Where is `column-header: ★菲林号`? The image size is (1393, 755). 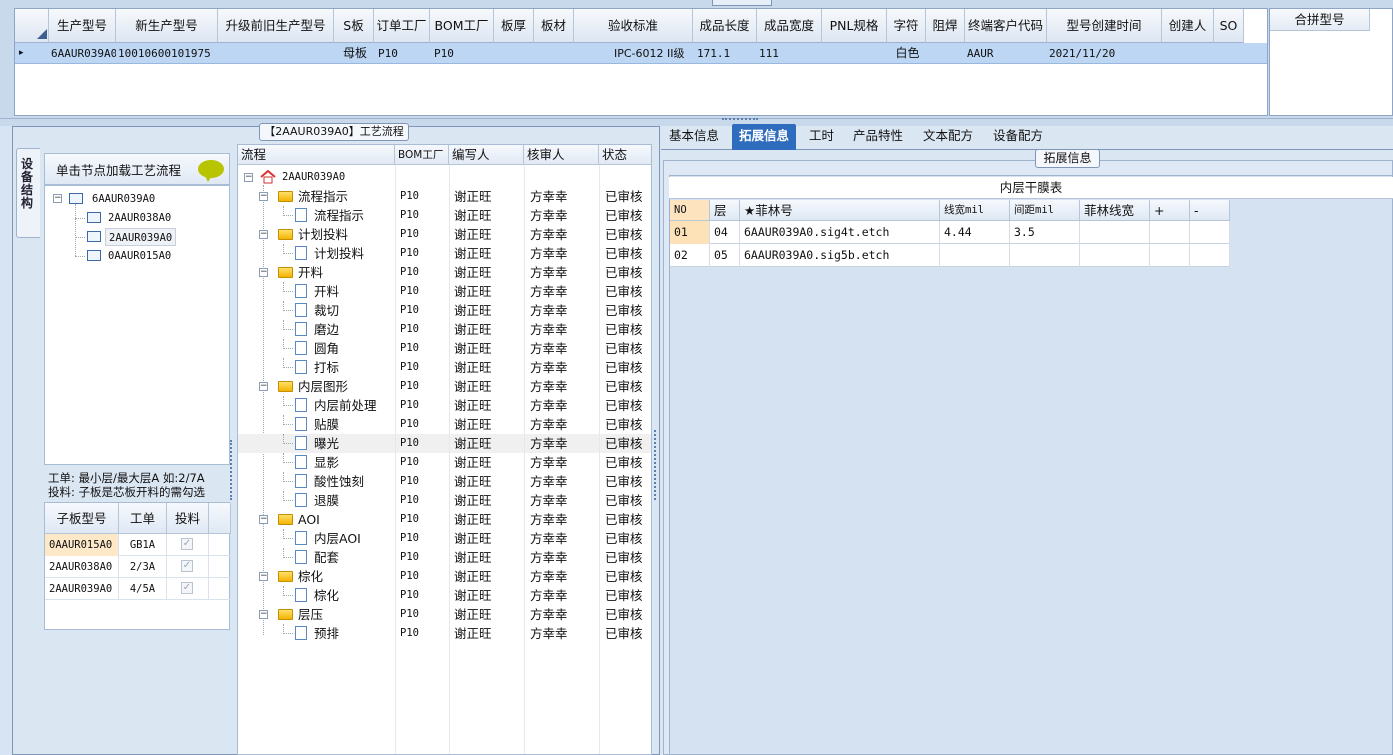
column-header: ★菲林号 is located at coordinates (840, 210).